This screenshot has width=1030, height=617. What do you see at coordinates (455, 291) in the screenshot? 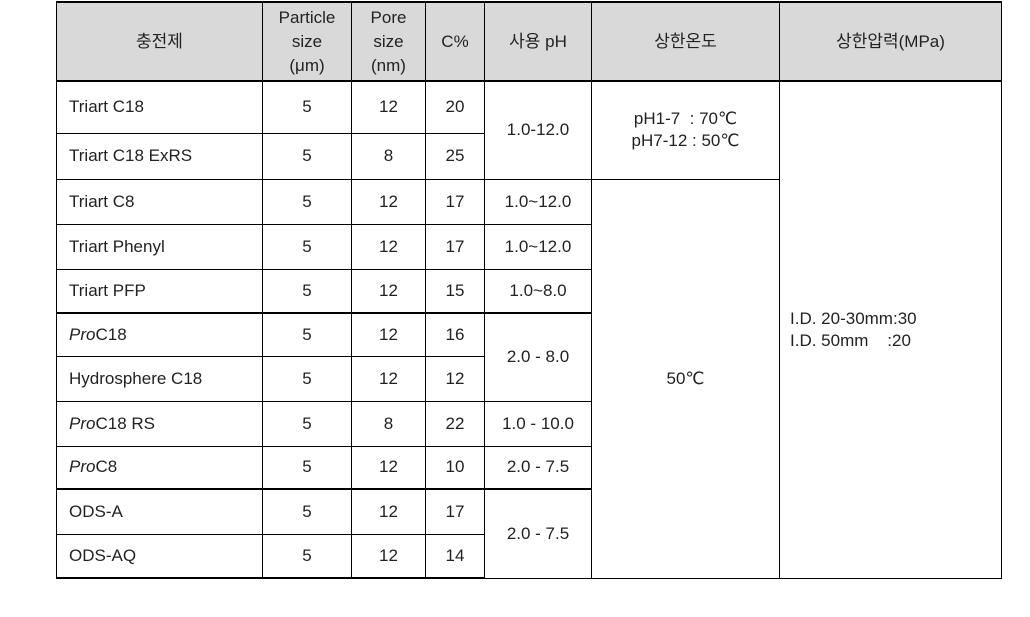
I see `carbon-cell: 15` at bounding box center [455, 291].